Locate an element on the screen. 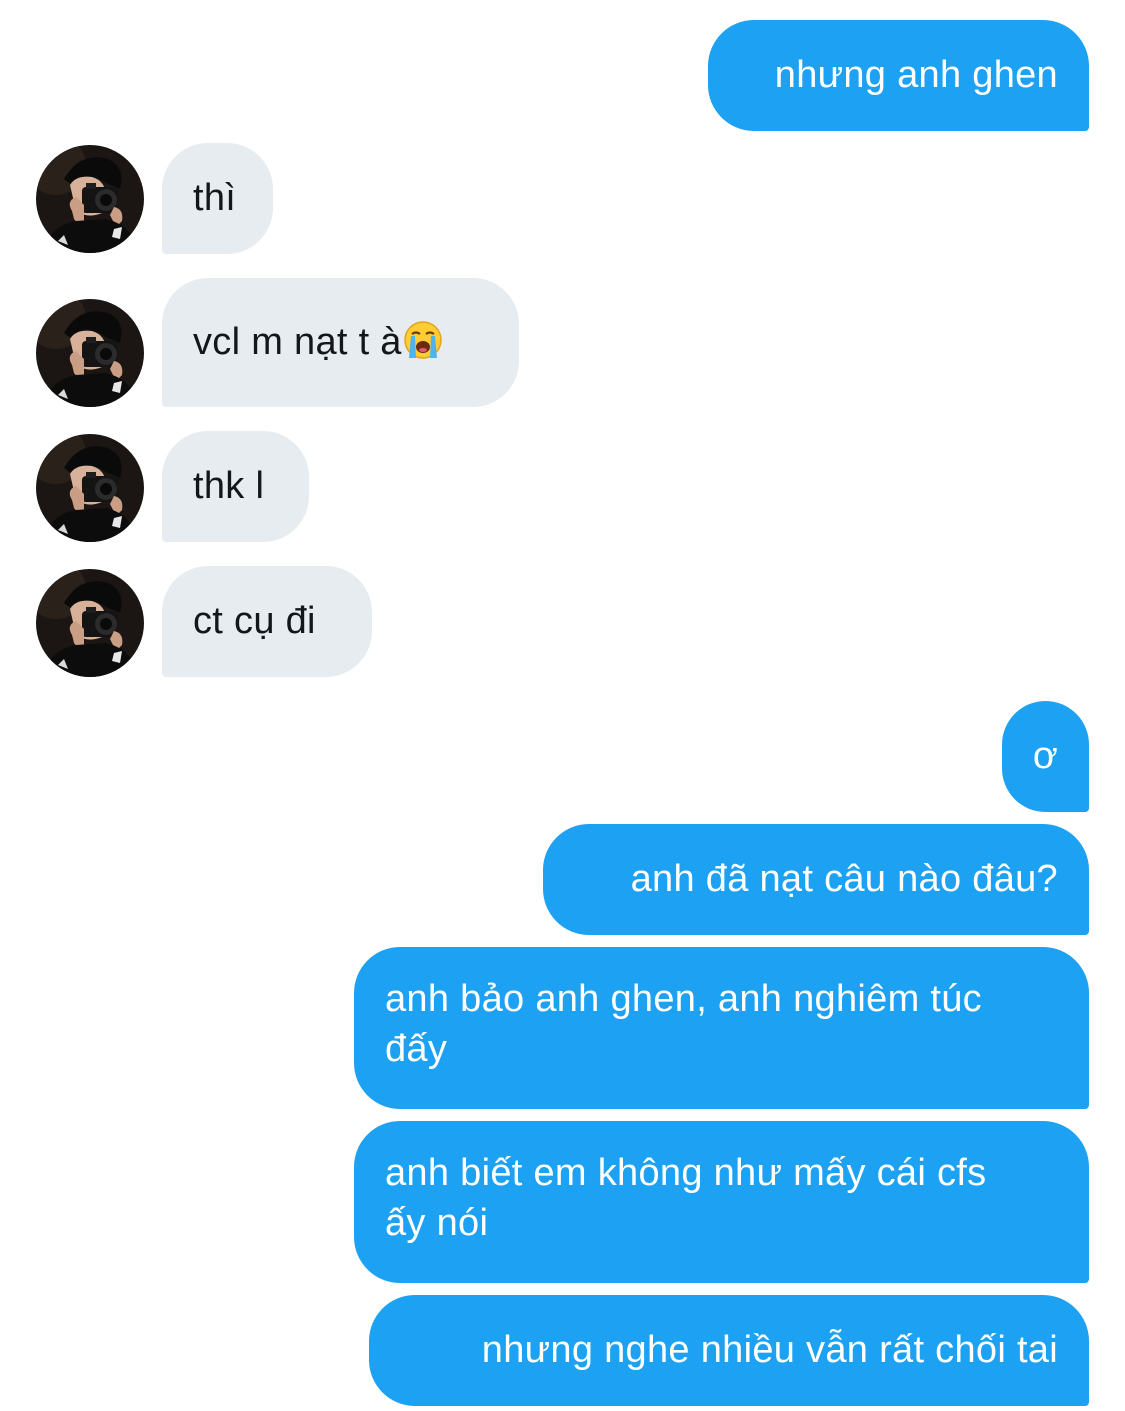 This screenshot has height=1411, width=1125. message-bubble-outgoing: nhưng nghe nhiều vẫn rất chối tai is located at coordinates (729, 1350).